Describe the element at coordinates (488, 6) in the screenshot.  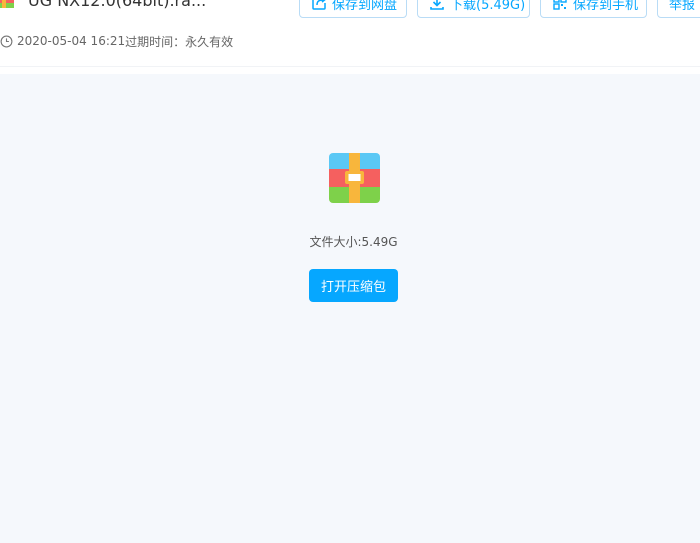
I see `download-label: 下载(5.49G)` at that location.